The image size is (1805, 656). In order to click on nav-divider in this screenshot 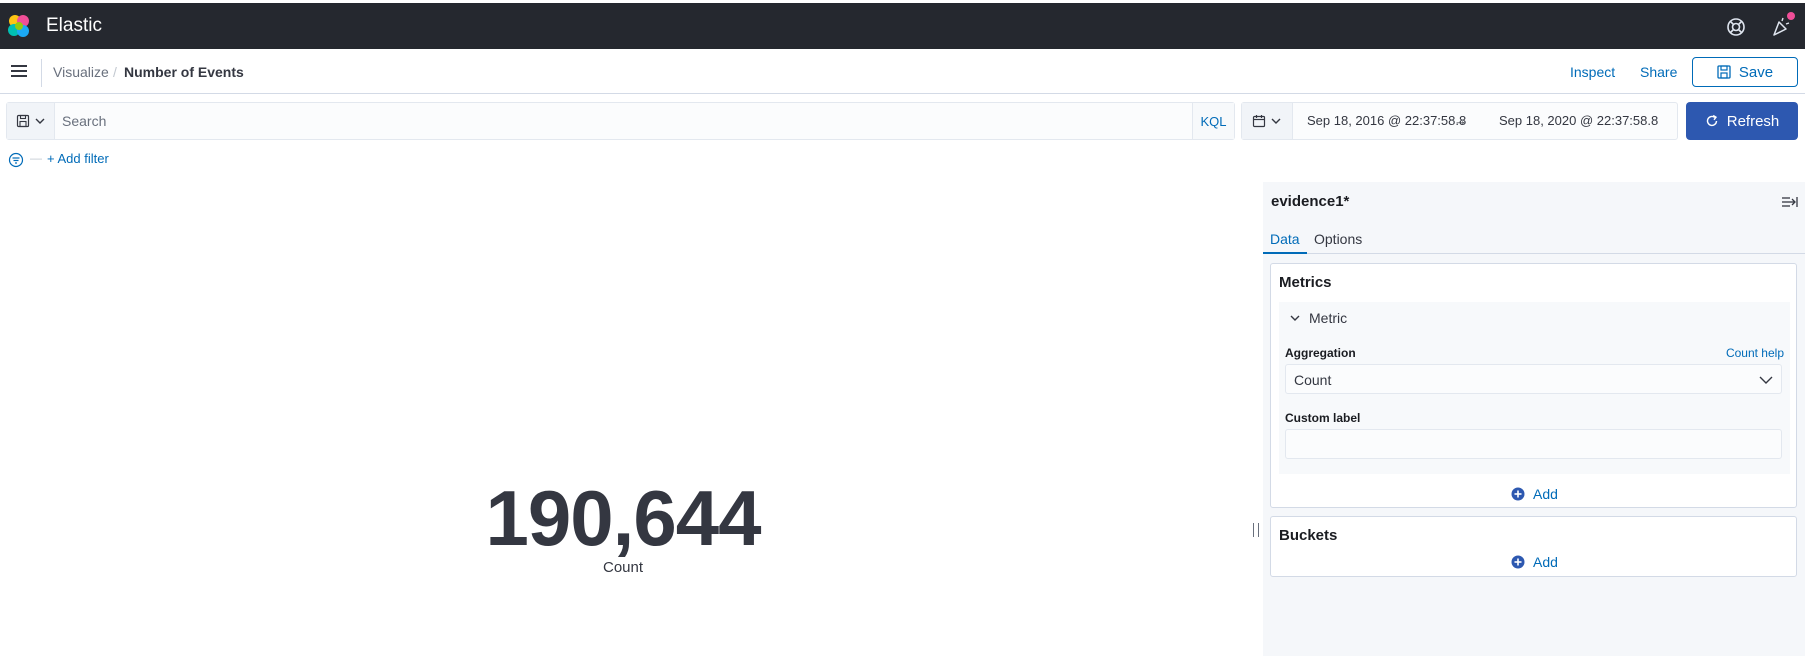, I will do `click(41, 73)`.